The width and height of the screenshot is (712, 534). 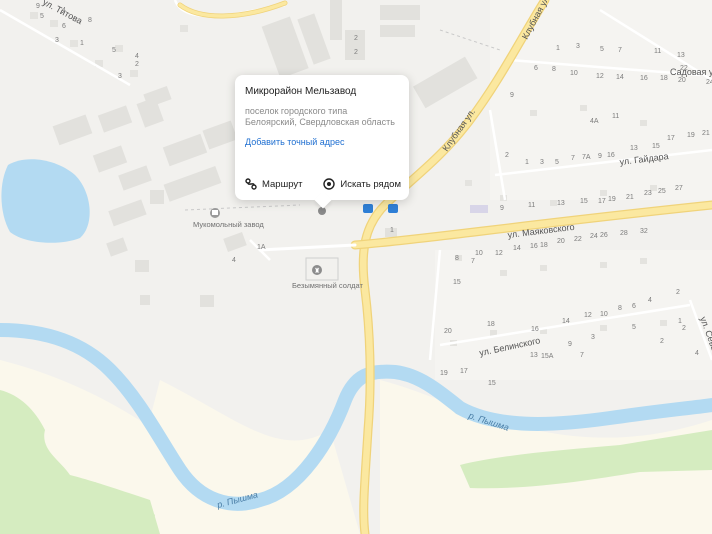 What do you see at coordinates (691, 72) in the screenshot?
I see `street-label-sadovaya: Садовая ул.` at bounding box center [691, 72].